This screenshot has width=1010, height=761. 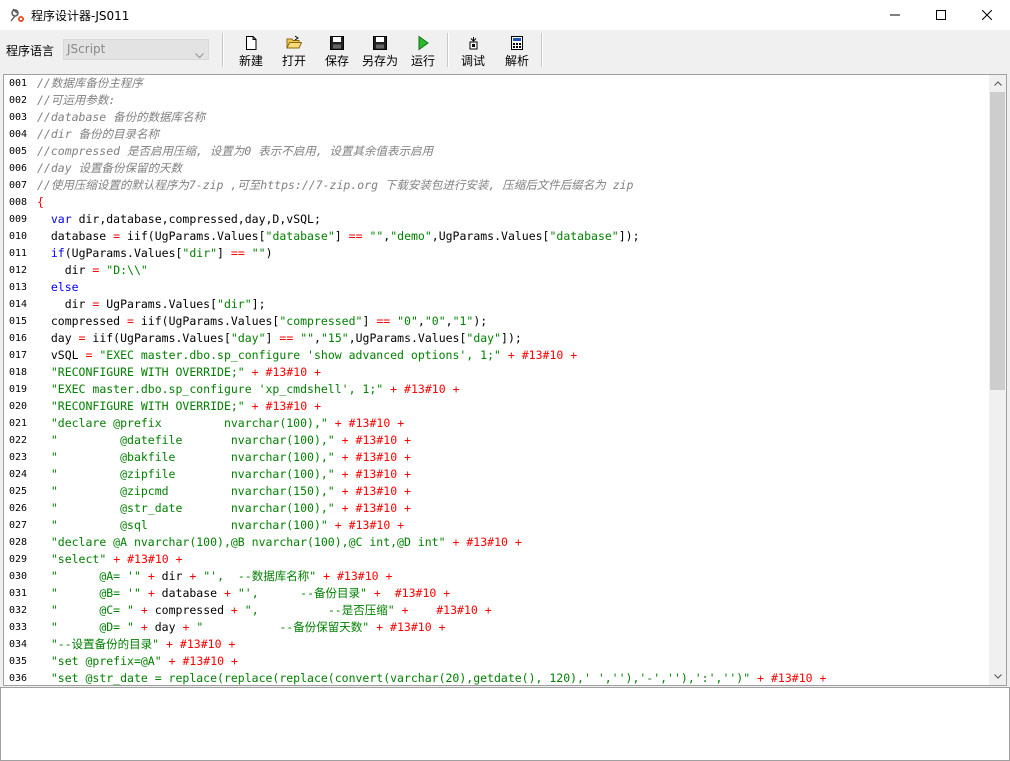 I want to click on line-number: 035, so click(x=18, y=661).